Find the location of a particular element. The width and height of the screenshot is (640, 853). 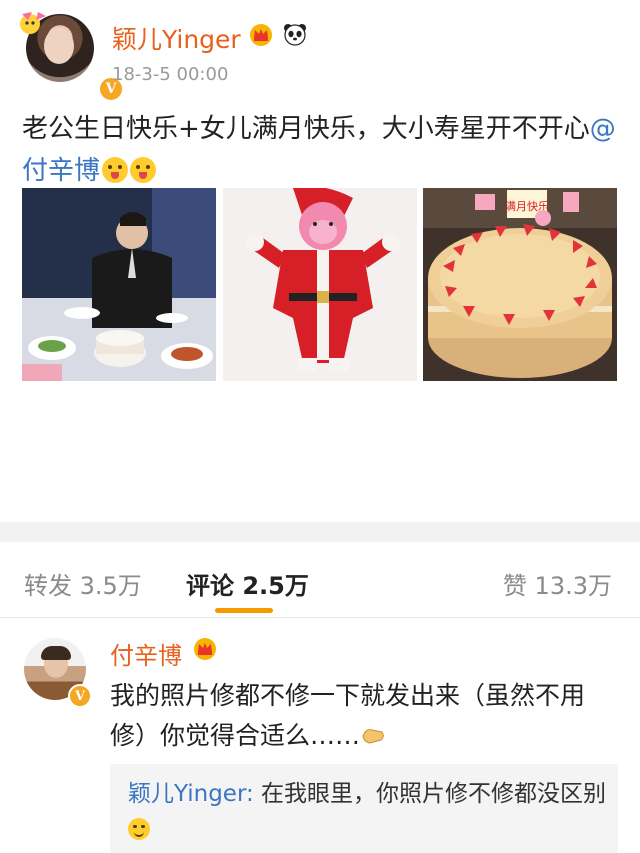

strawberry-cake-photo: 满月快乐 is located at coordinates (520, 284).